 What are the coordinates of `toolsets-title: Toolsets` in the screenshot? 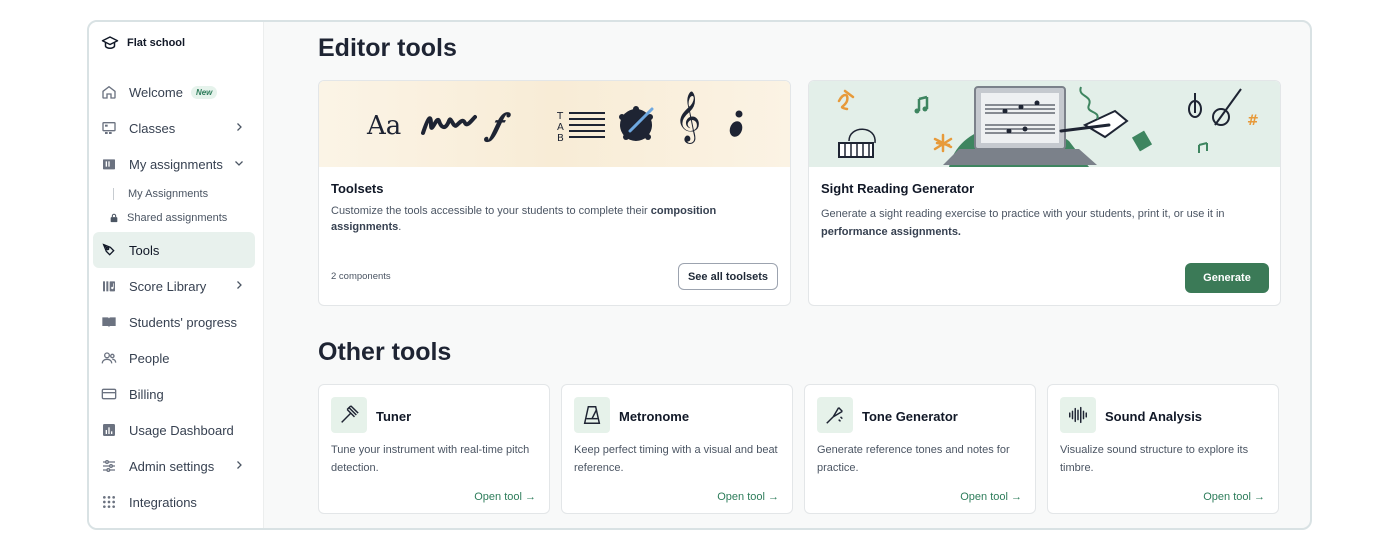 It's located at (357, 188).